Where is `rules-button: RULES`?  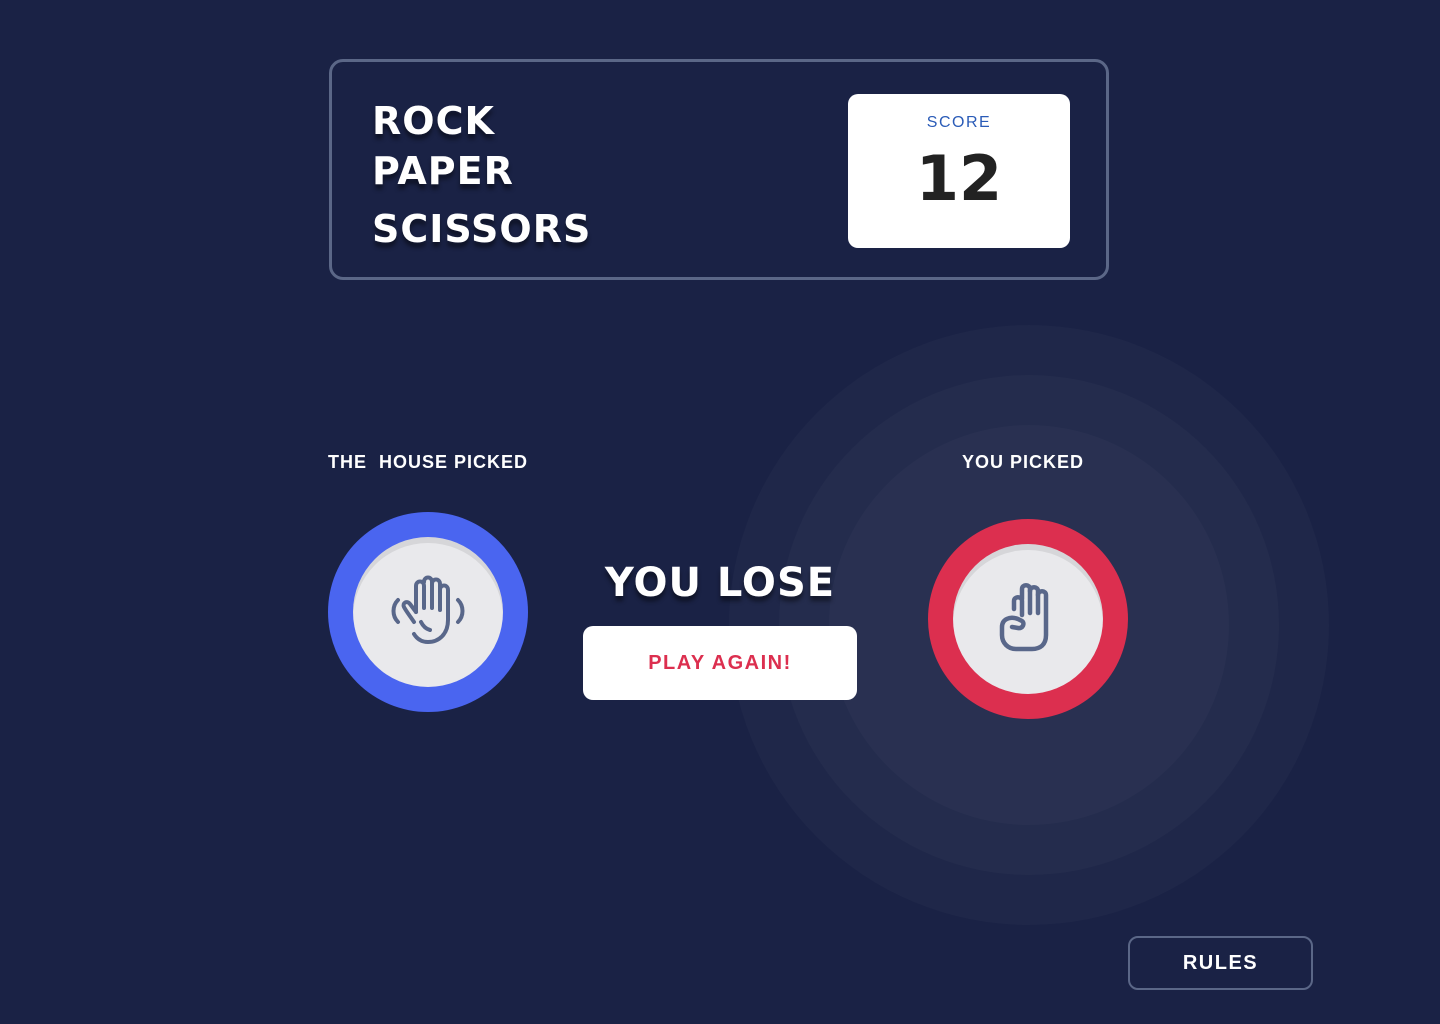
rules-button: RULES is located at coordinates (1220, 963).